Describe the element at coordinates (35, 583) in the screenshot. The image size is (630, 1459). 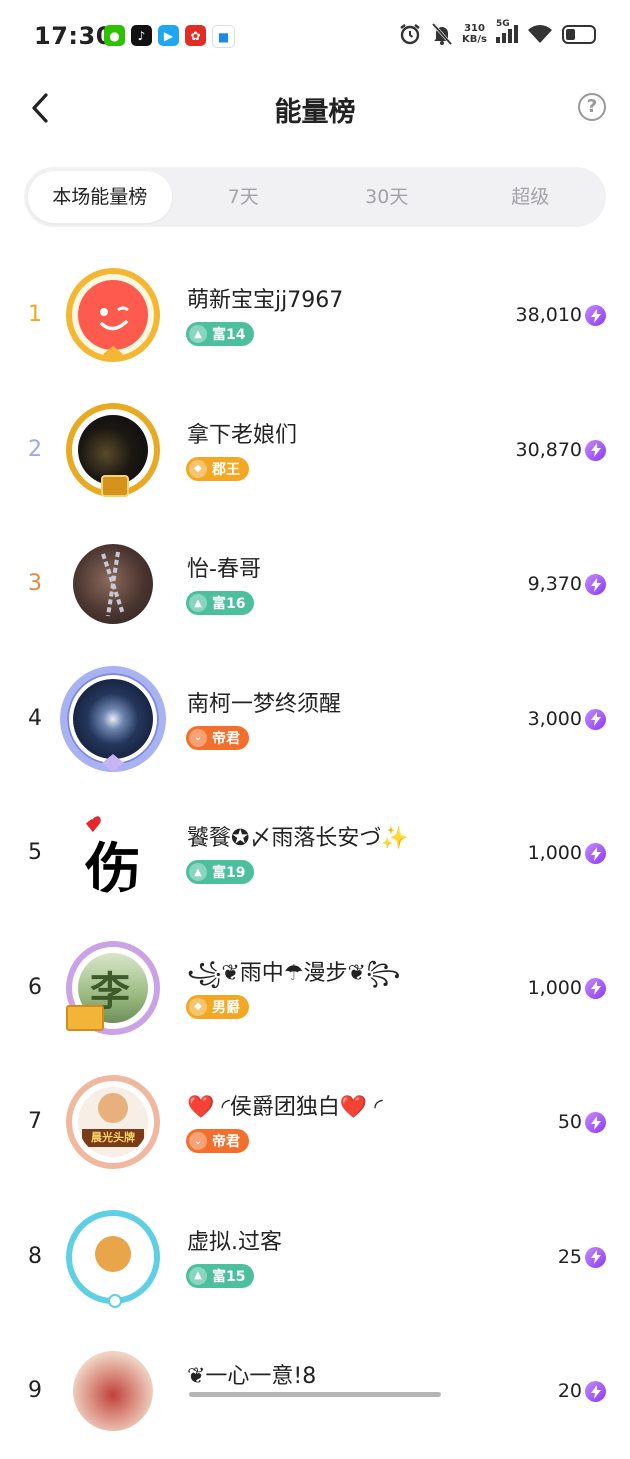
I see `rank-number: 3` at that location.